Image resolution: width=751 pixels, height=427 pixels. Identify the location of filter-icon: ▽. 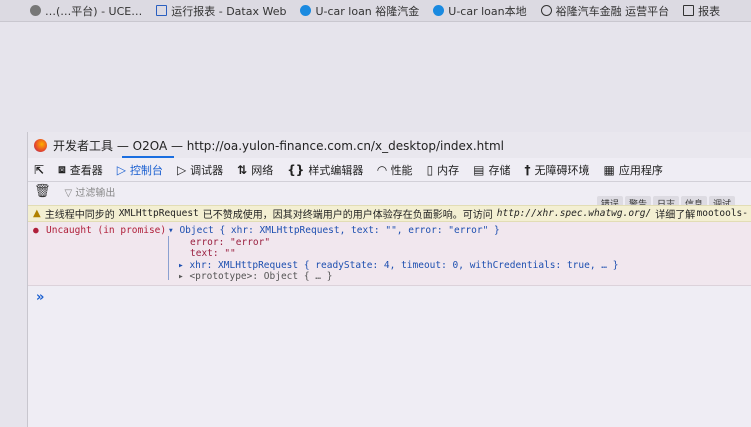
(70, 193).